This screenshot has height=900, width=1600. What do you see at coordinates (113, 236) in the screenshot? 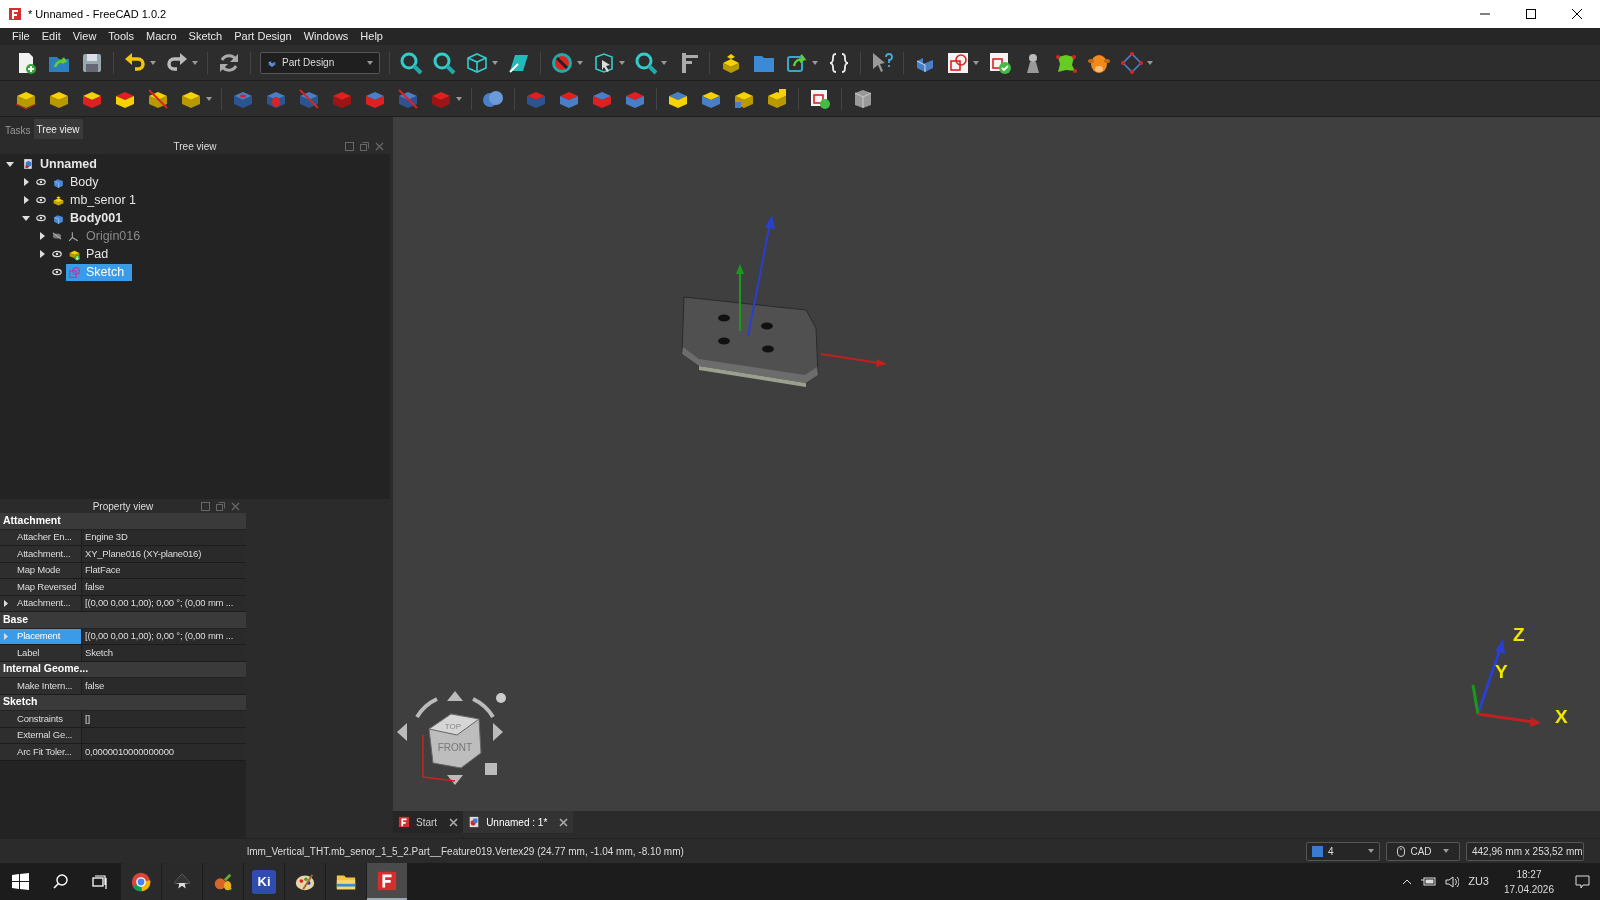
I see `tree-item: Origin016` at bounding box center [113, 236].